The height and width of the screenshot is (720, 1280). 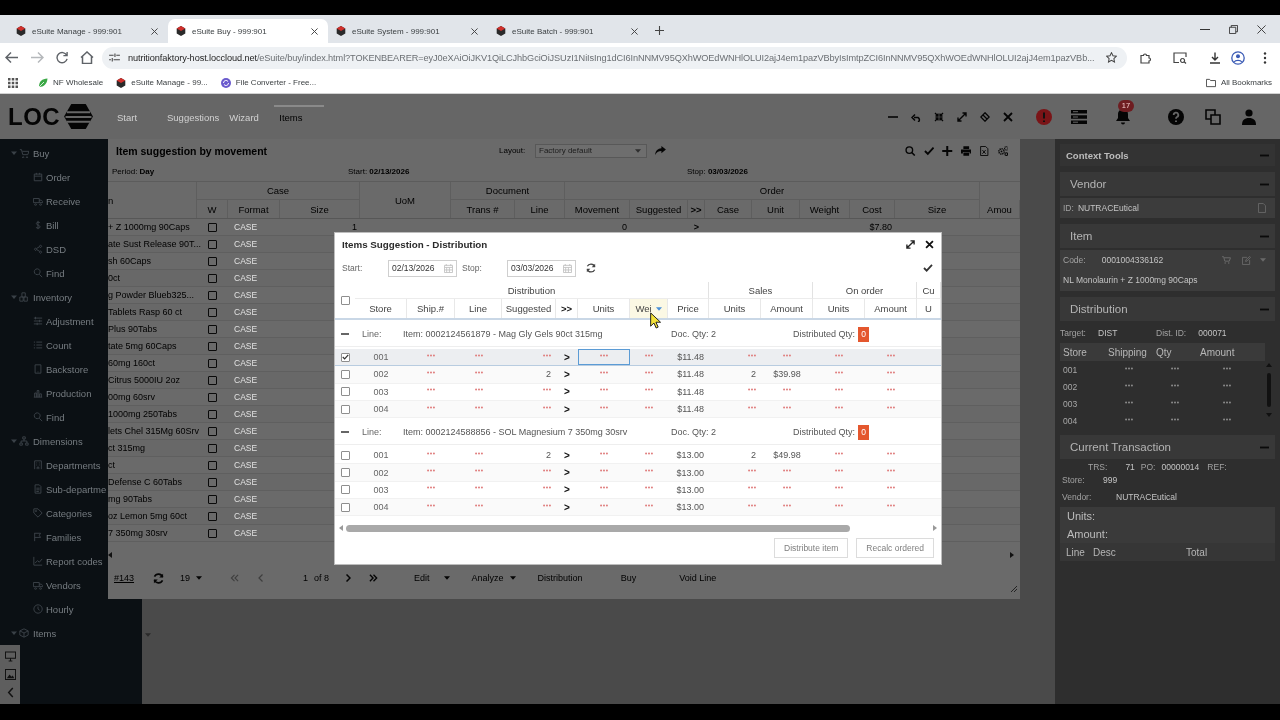 I want to click on tune-icon, so click(x=114, y=57).